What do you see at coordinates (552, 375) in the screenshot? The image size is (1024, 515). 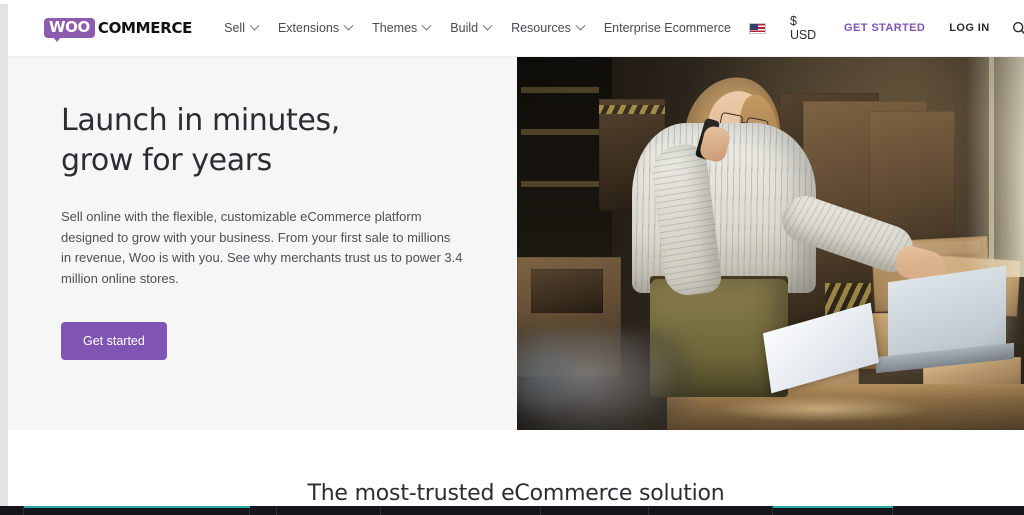 I see `hero-image-foreground-blur-secondary` at bounding box center [552, 375].